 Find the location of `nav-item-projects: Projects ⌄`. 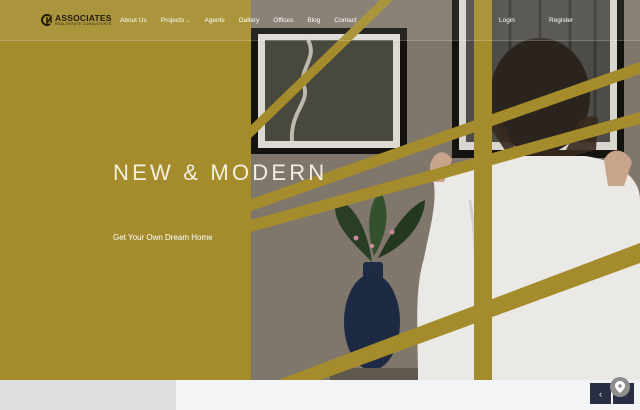

nav-item-projects: Projects ⌄ is located at coordinates (176, 20).